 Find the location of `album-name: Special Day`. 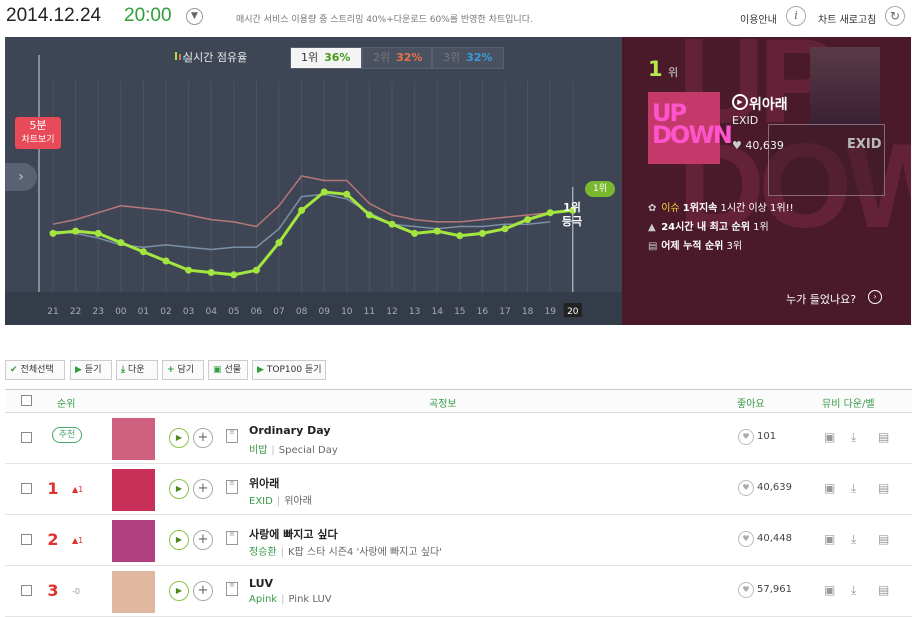

album-name: Special Day is located at coordinates (308, 450).